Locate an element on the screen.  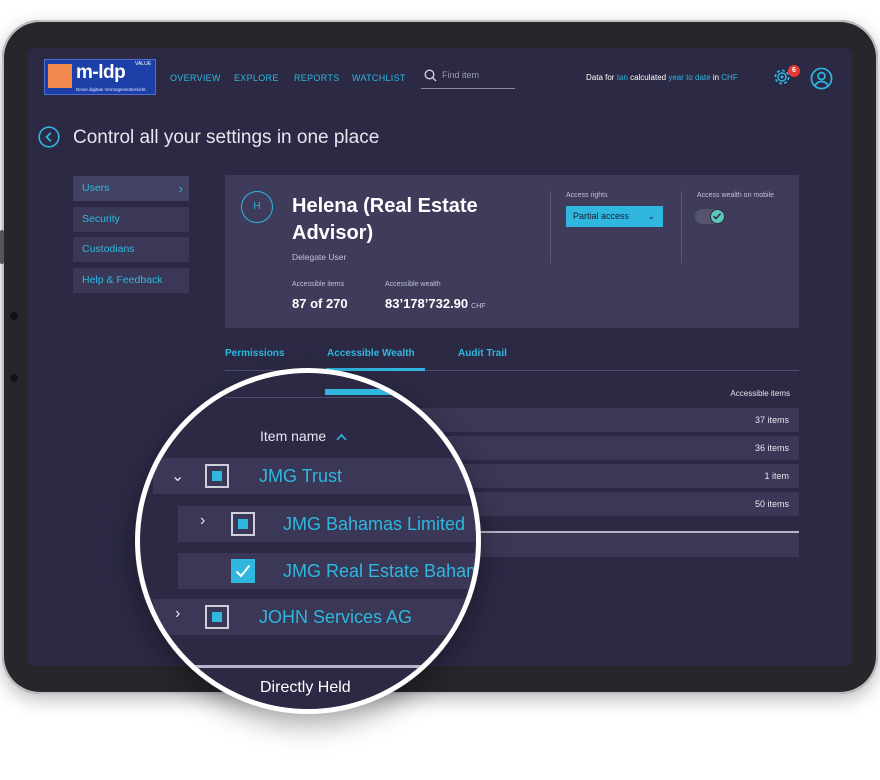
toggle-knob is located at coordinates (717, 216).